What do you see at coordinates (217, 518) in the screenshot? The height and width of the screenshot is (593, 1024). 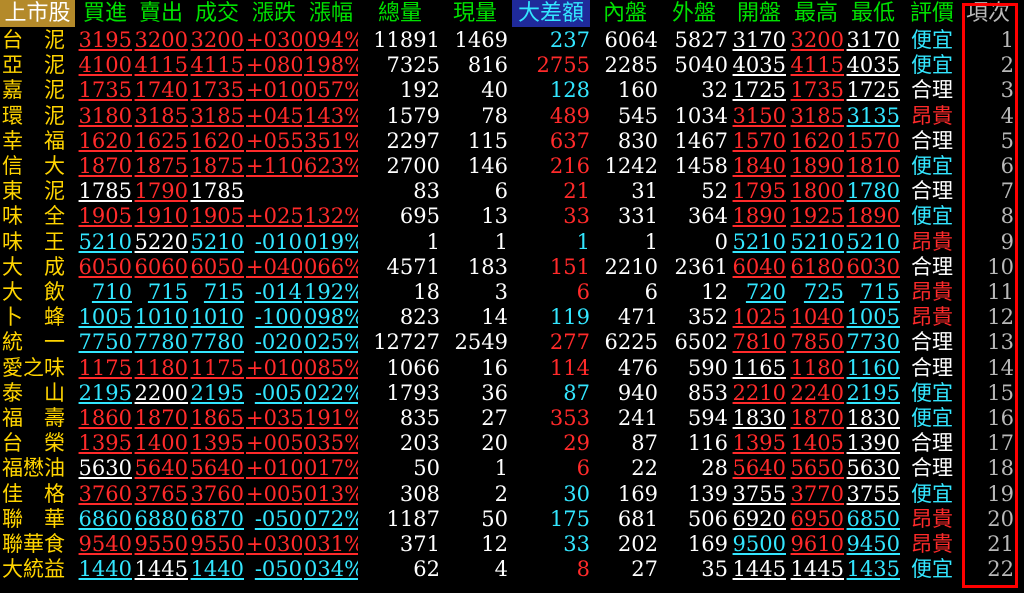 I see `last-cell: 6870` at bounding box center [217, 518].